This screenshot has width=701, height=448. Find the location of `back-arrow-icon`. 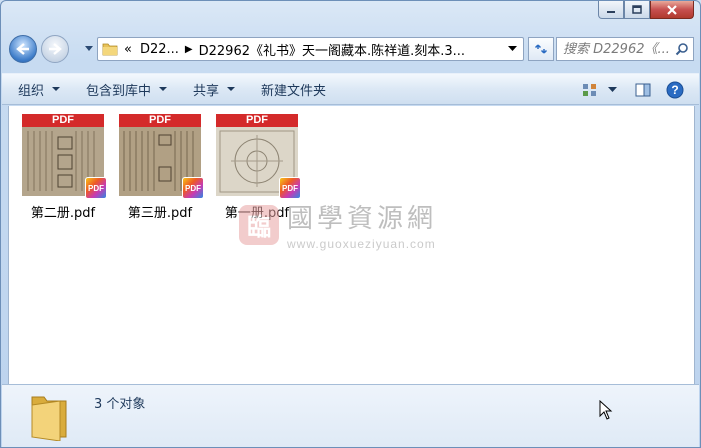

back-arrow-icon is located at coordinates (22, 49).